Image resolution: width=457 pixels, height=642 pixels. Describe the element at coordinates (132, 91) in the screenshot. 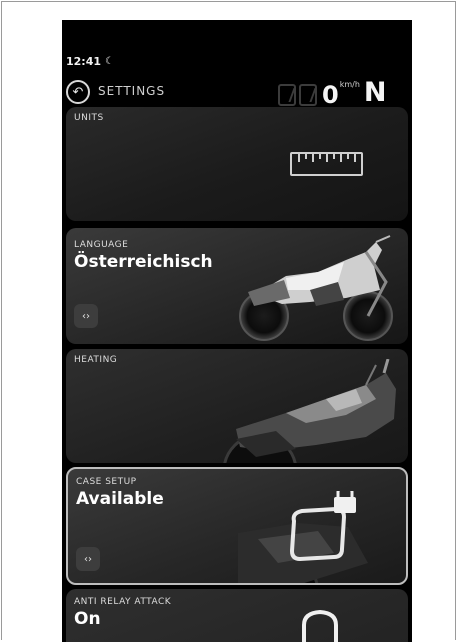

I see `page-title: SETTINGS` at that location.